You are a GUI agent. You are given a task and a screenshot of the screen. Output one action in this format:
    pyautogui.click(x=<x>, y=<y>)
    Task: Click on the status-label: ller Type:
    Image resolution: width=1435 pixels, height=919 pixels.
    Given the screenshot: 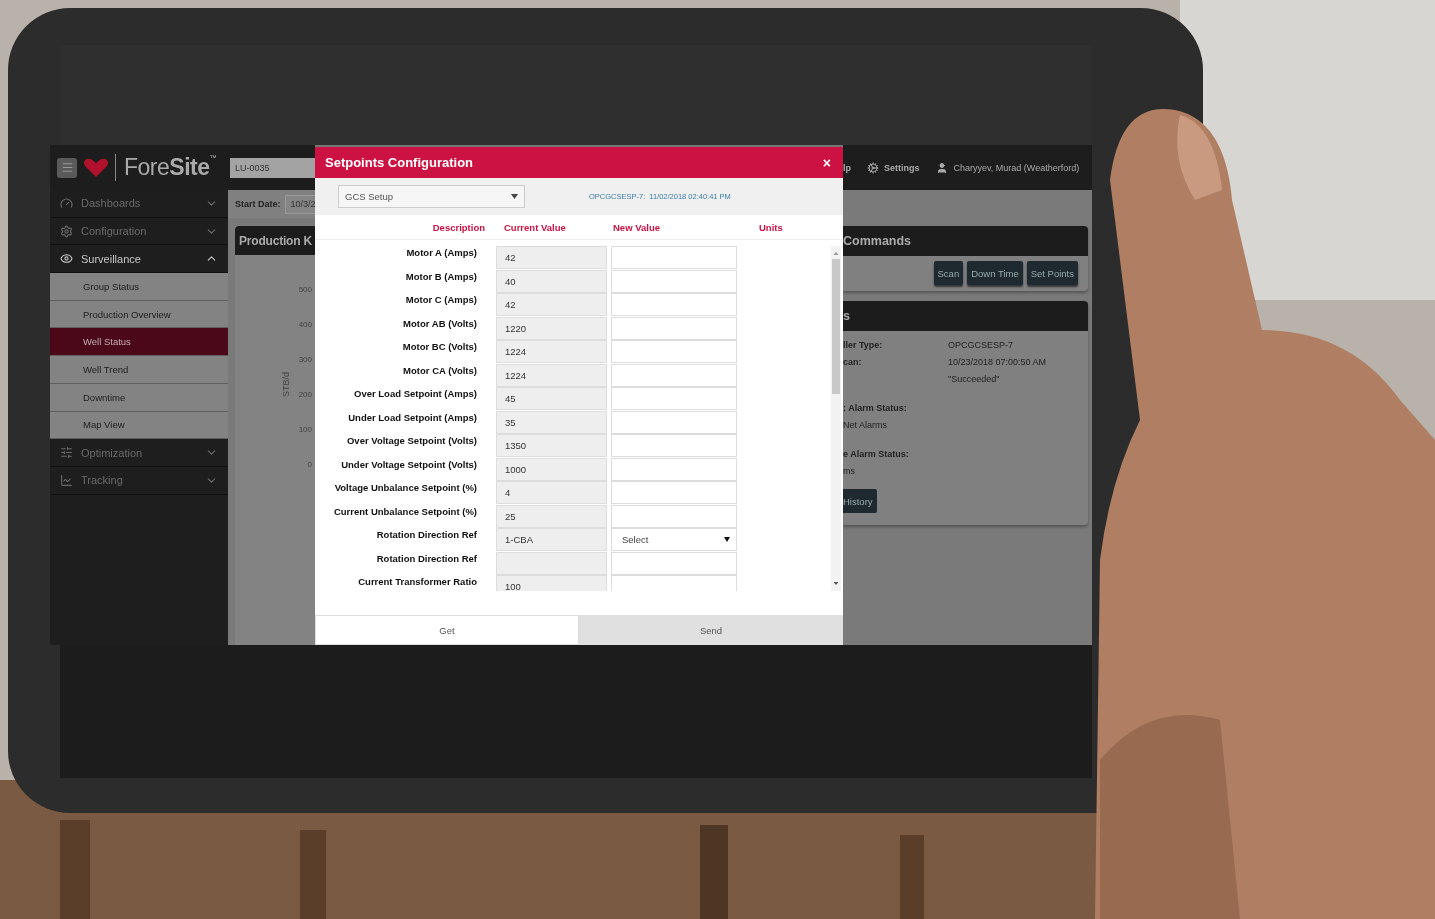 What is the action you would take?
    pyautogui.click(x=863, y=344)
    